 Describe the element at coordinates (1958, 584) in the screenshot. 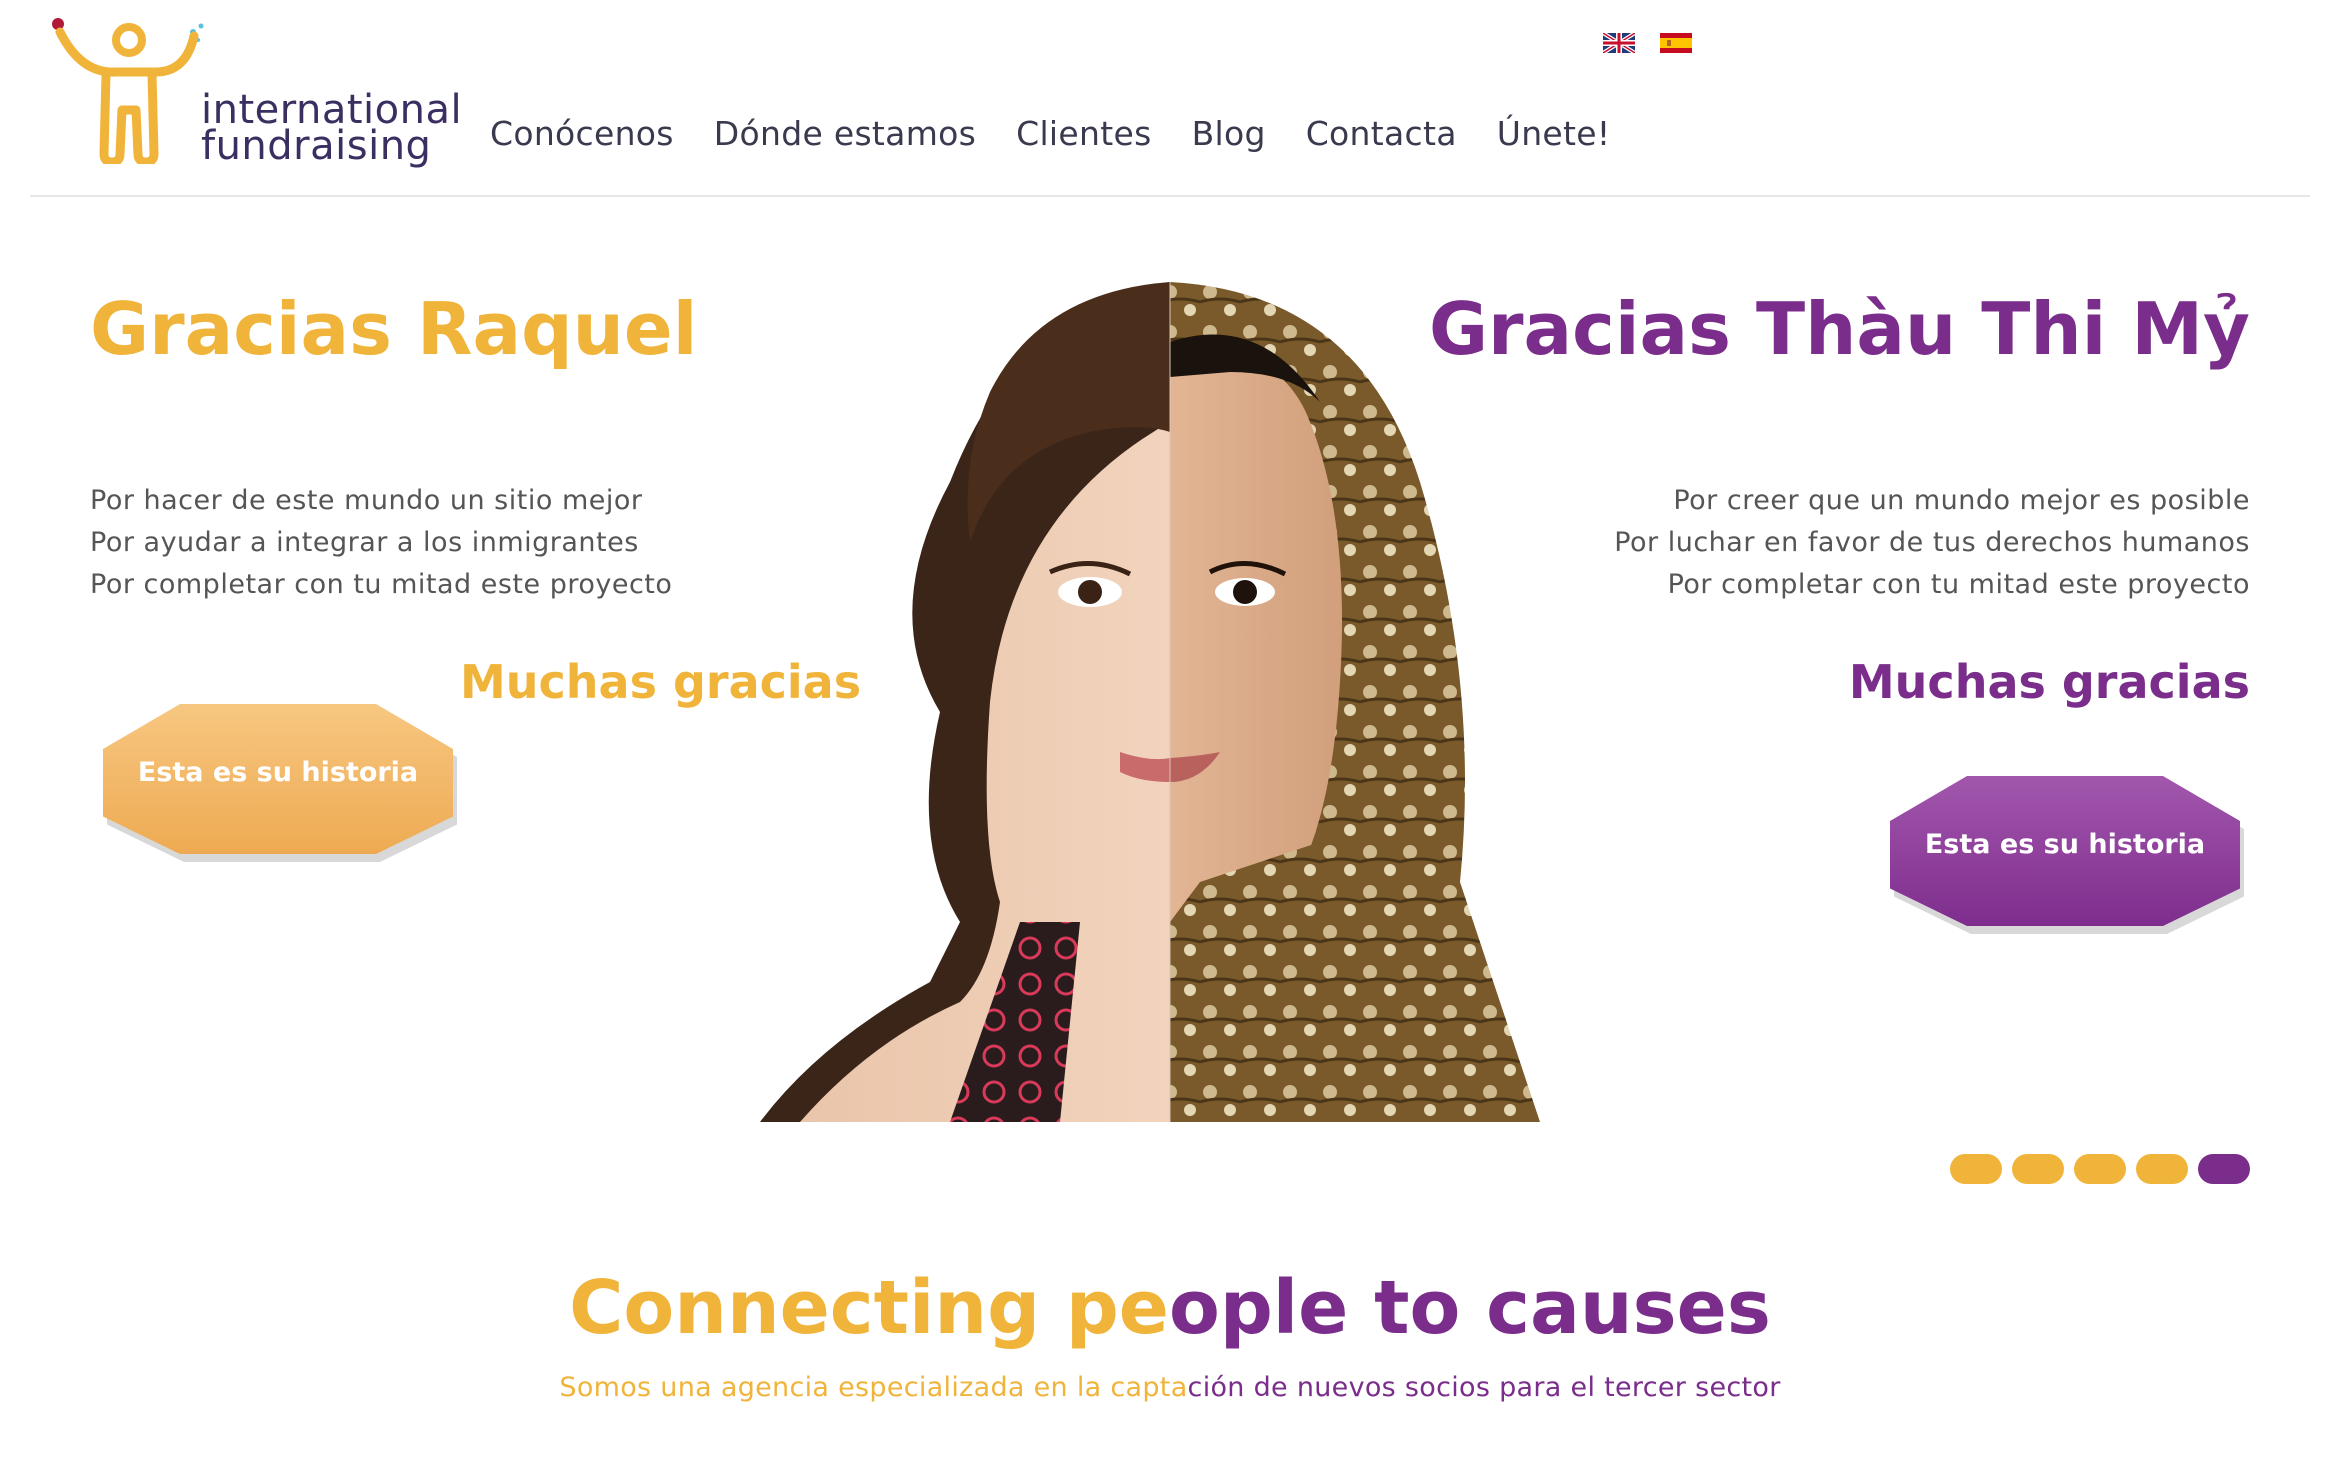

I see `slide-text-right-line: Por completar con tu mitad este proyecto` at that location.